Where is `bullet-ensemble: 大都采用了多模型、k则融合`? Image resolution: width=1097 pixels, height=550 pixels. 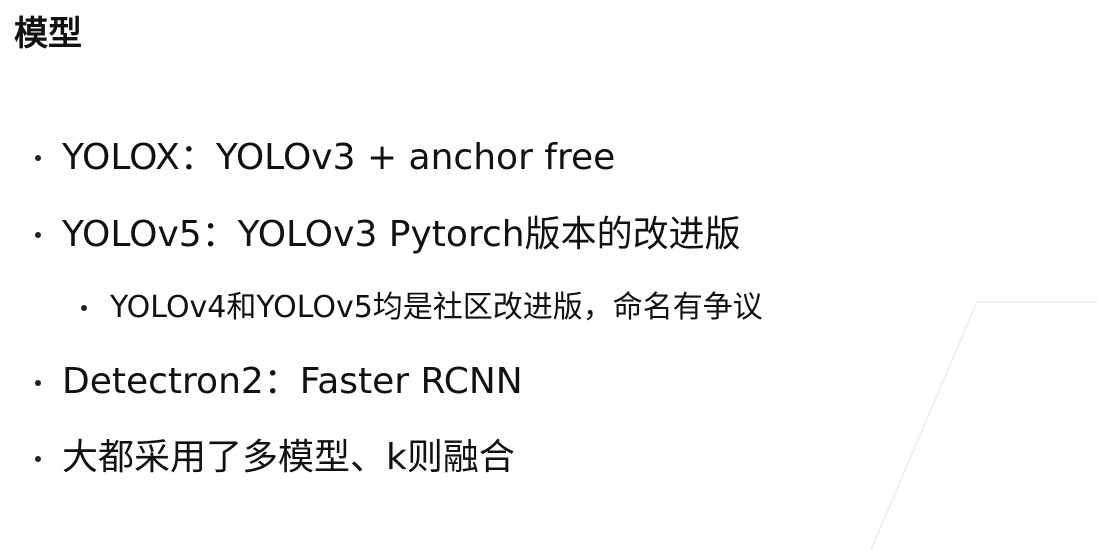 bullet-ensemble: 大都采用了多模型、k则融合 is located at coordinates (288, 457).